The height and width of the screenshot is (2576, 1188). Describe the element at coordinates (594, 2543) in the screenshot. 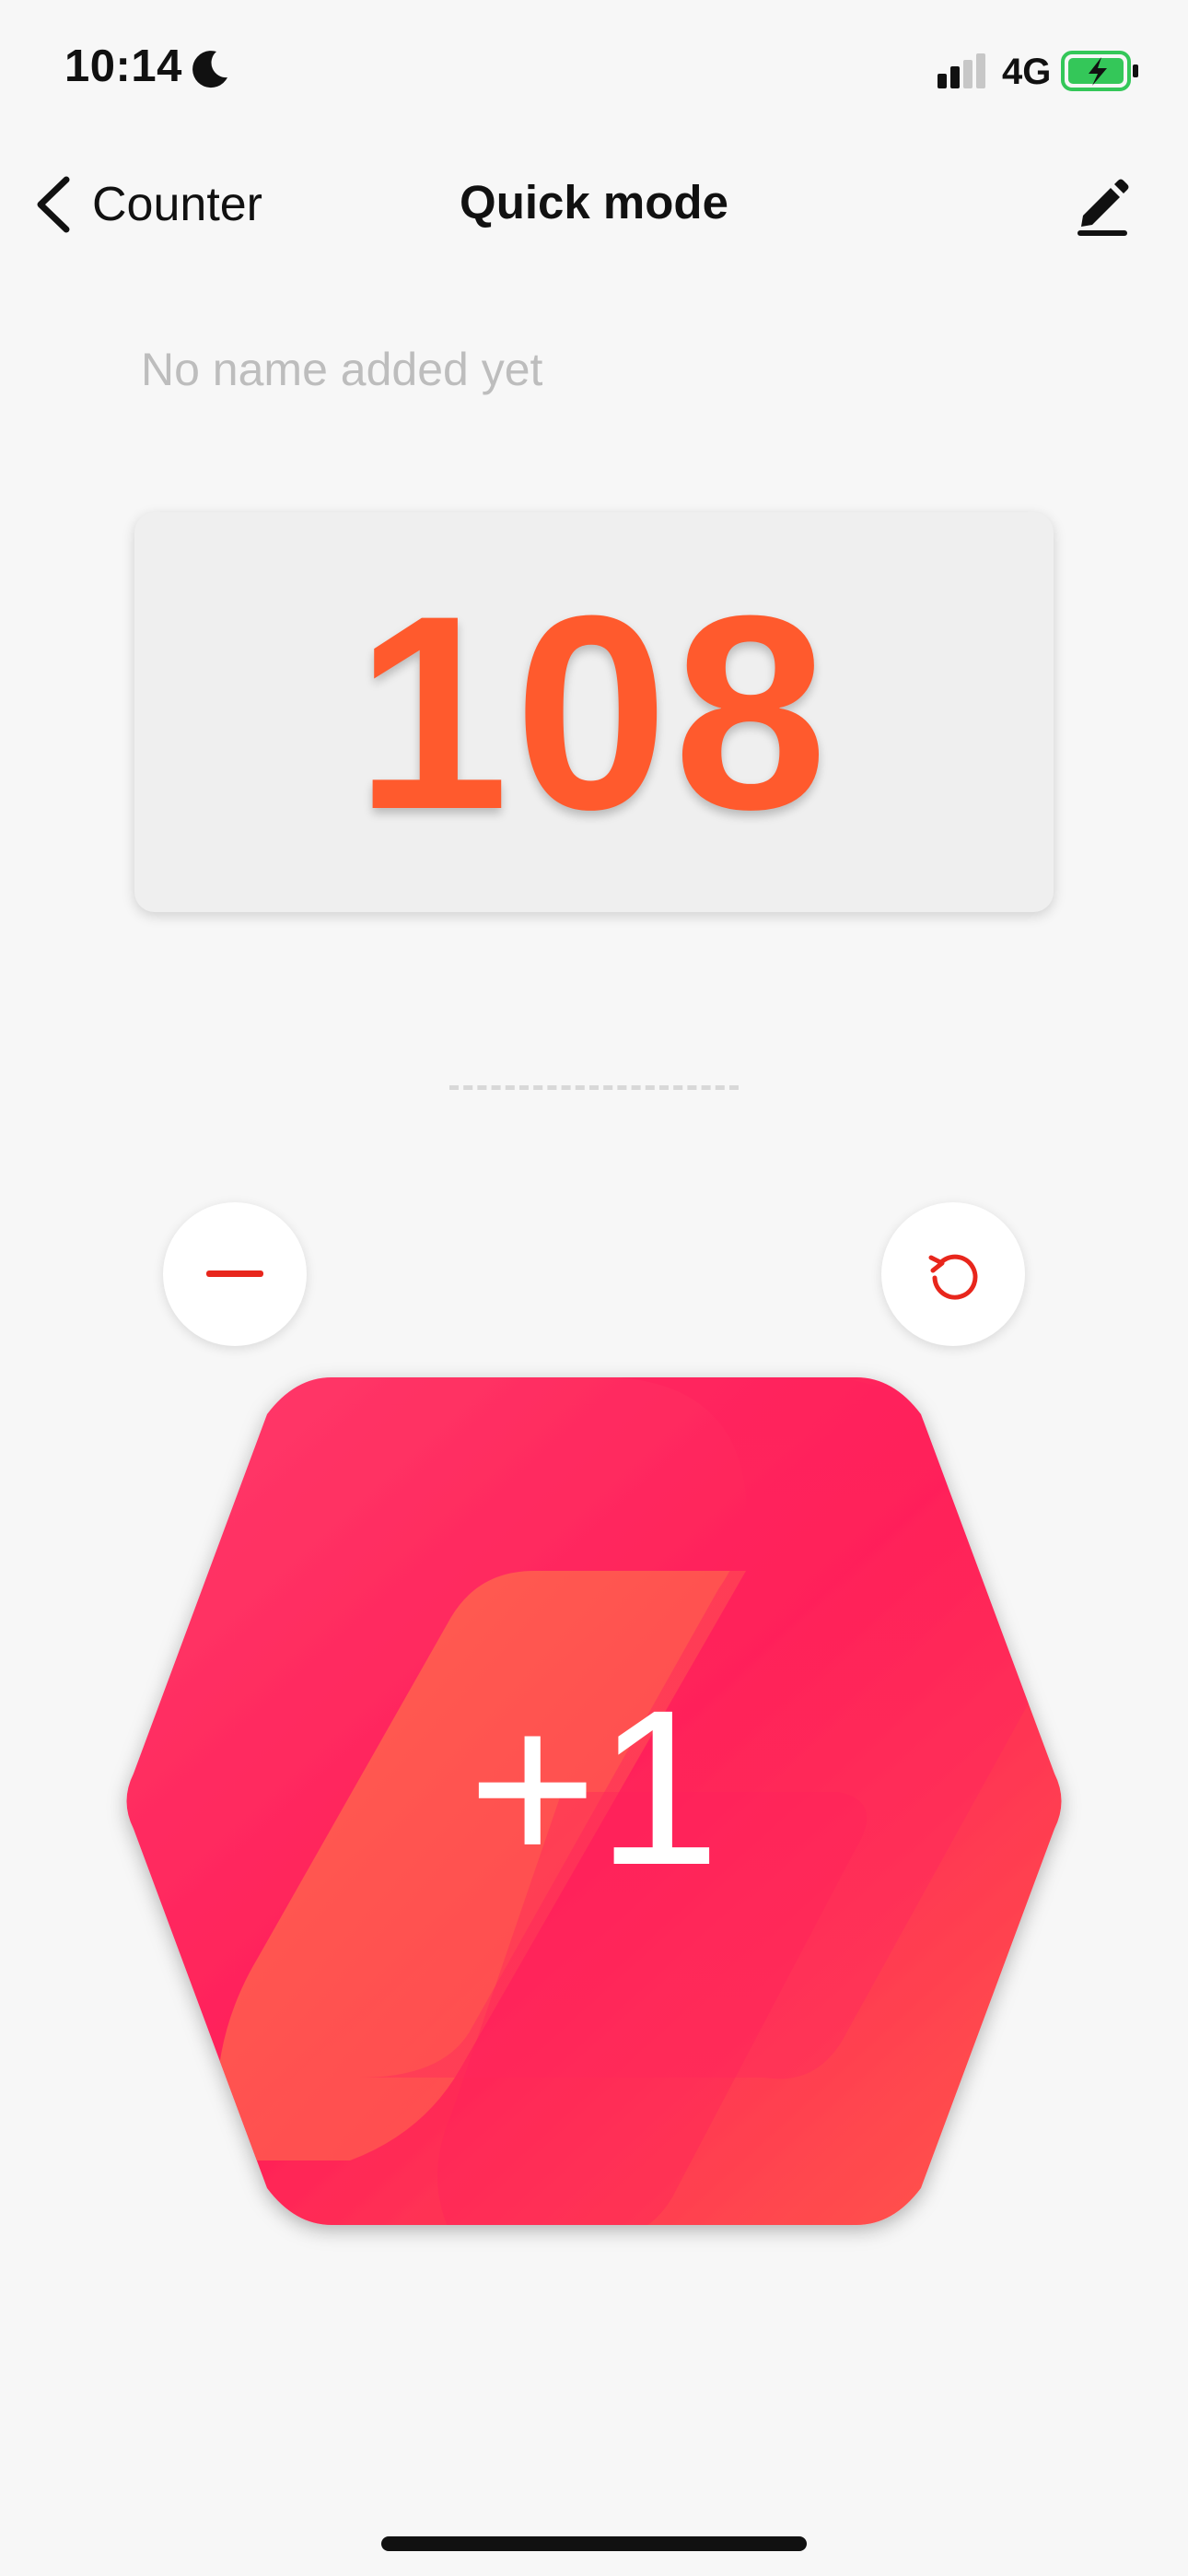

I see `home-indicator` at that location.